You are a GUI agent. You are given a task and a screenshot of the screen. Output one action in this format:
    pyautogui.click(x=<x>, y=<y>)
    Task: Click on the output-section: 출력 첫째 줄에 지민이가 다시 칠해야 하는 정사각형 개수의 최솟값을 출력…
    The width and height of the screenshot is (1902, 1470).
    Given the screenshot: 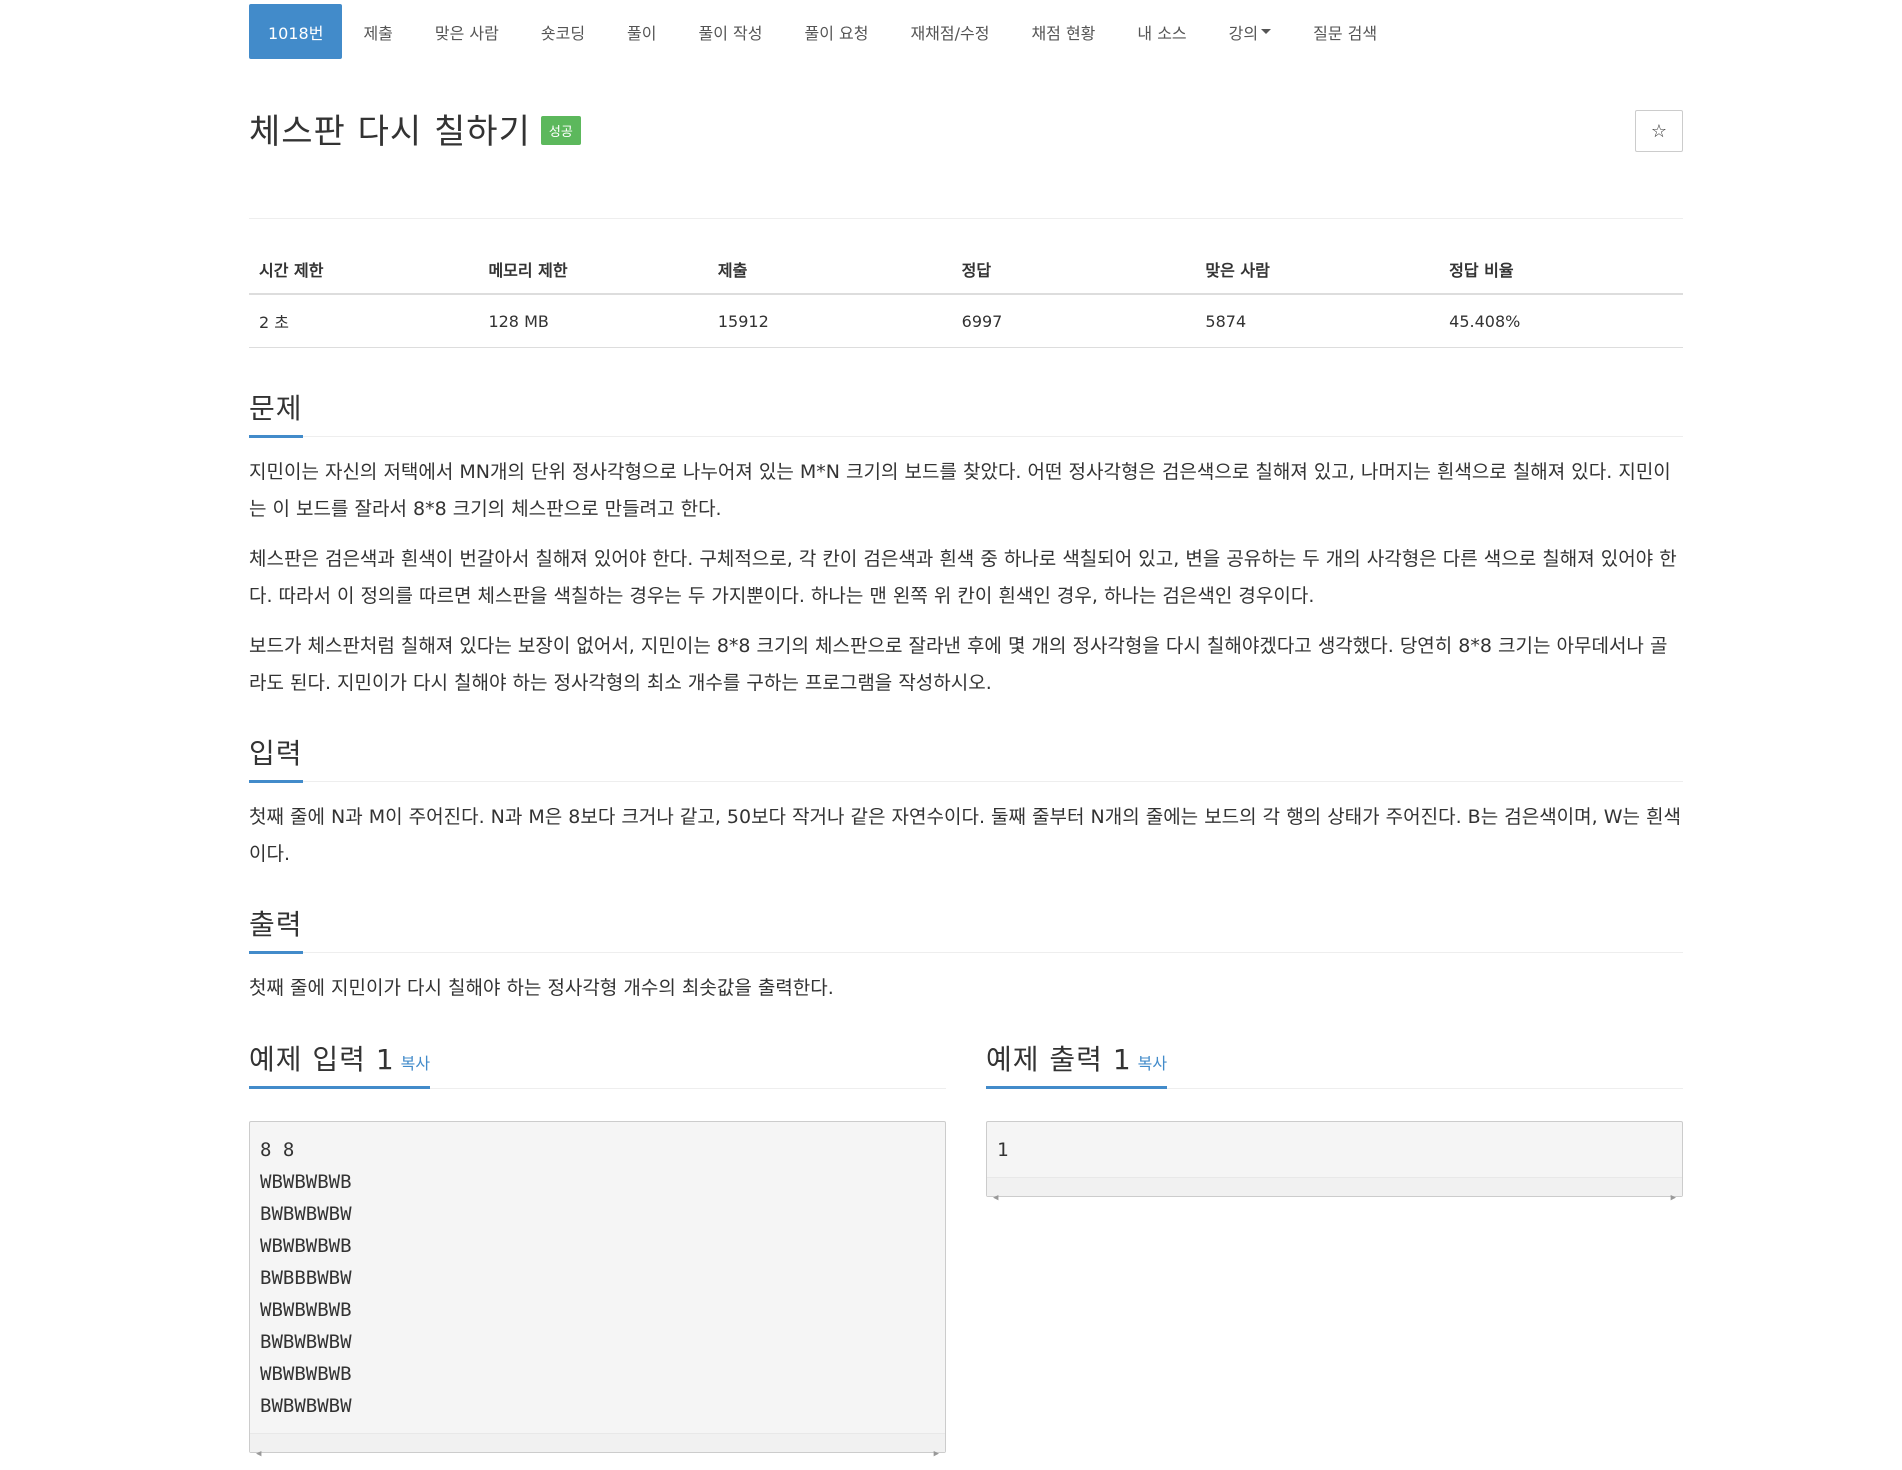 What is the action you would take?
    pyautogui.click(x=966, y=955)
    